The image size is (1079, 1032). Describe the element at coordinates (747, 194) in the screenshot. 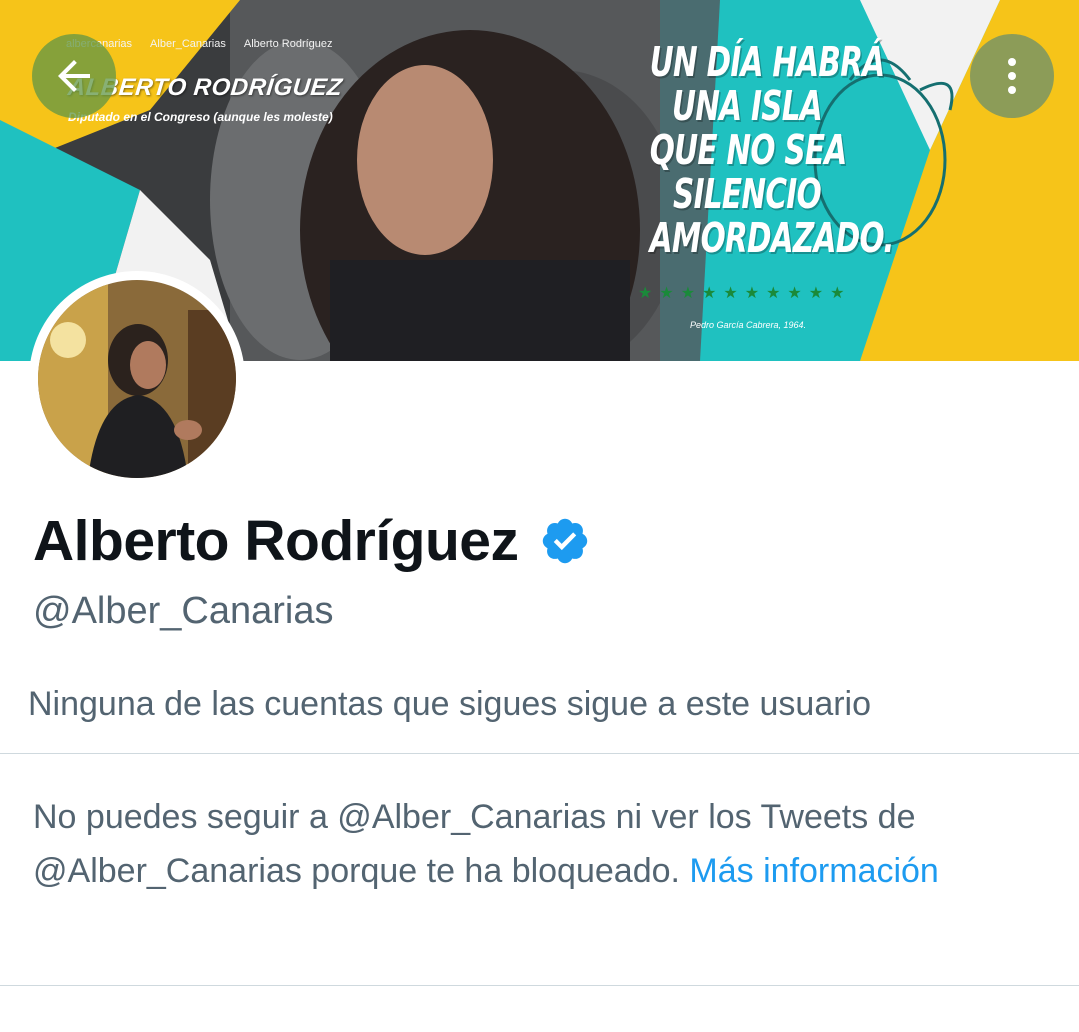

I see `banner-quote-line: SILENCIO` at that location.